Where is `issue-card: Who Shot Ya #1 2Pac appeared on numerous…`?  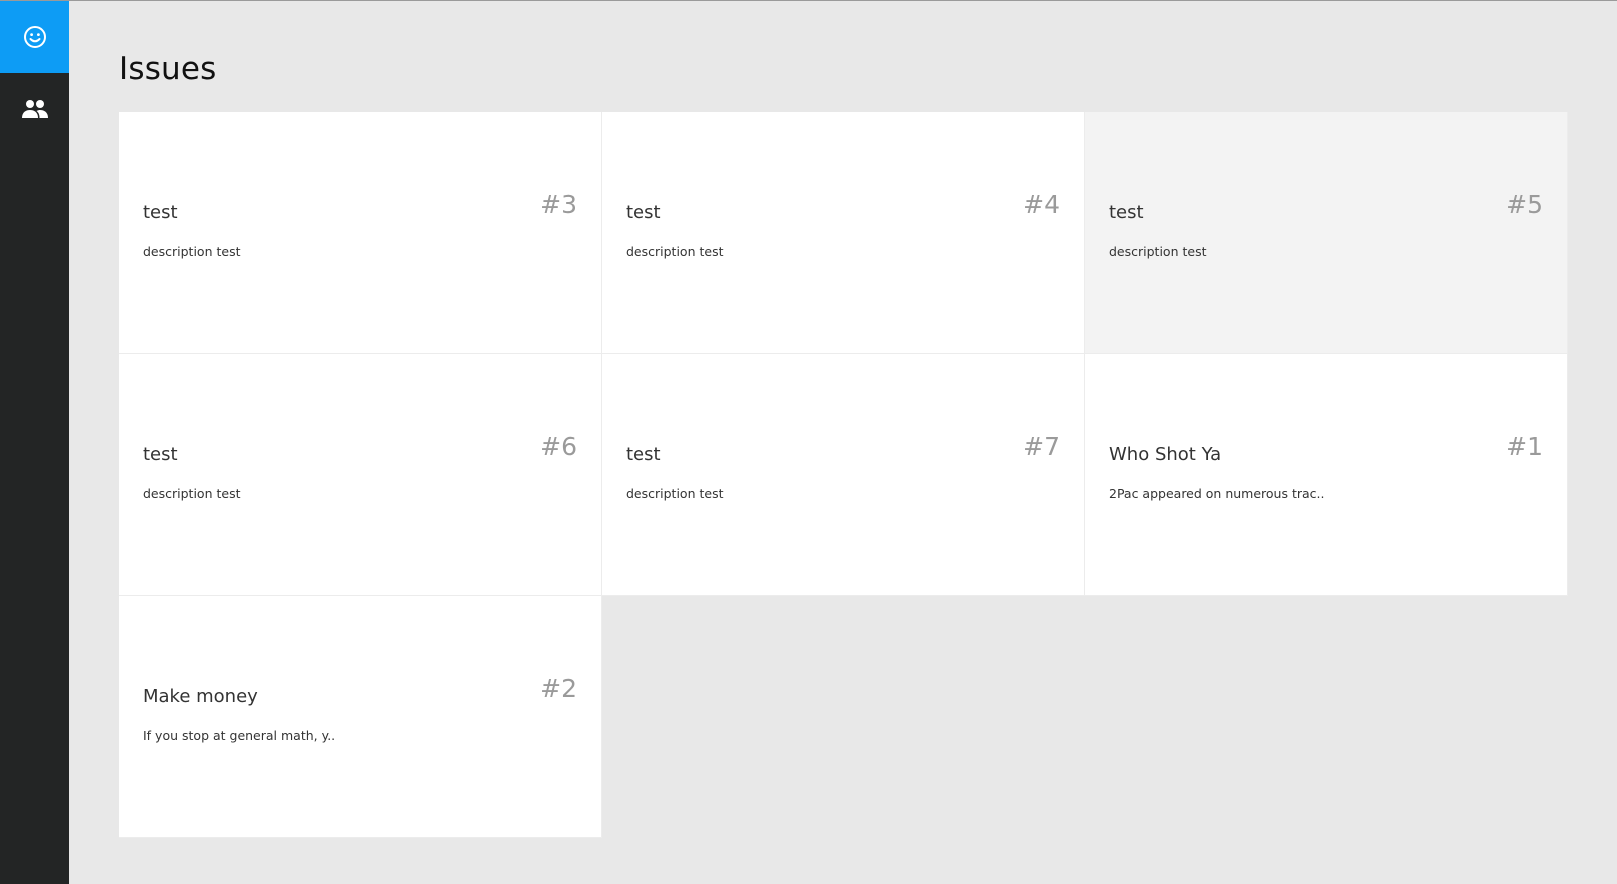 issue-card: Who Shot Ya #1 2Pac appeared on numerous… is located at coordinates (1326, 475).